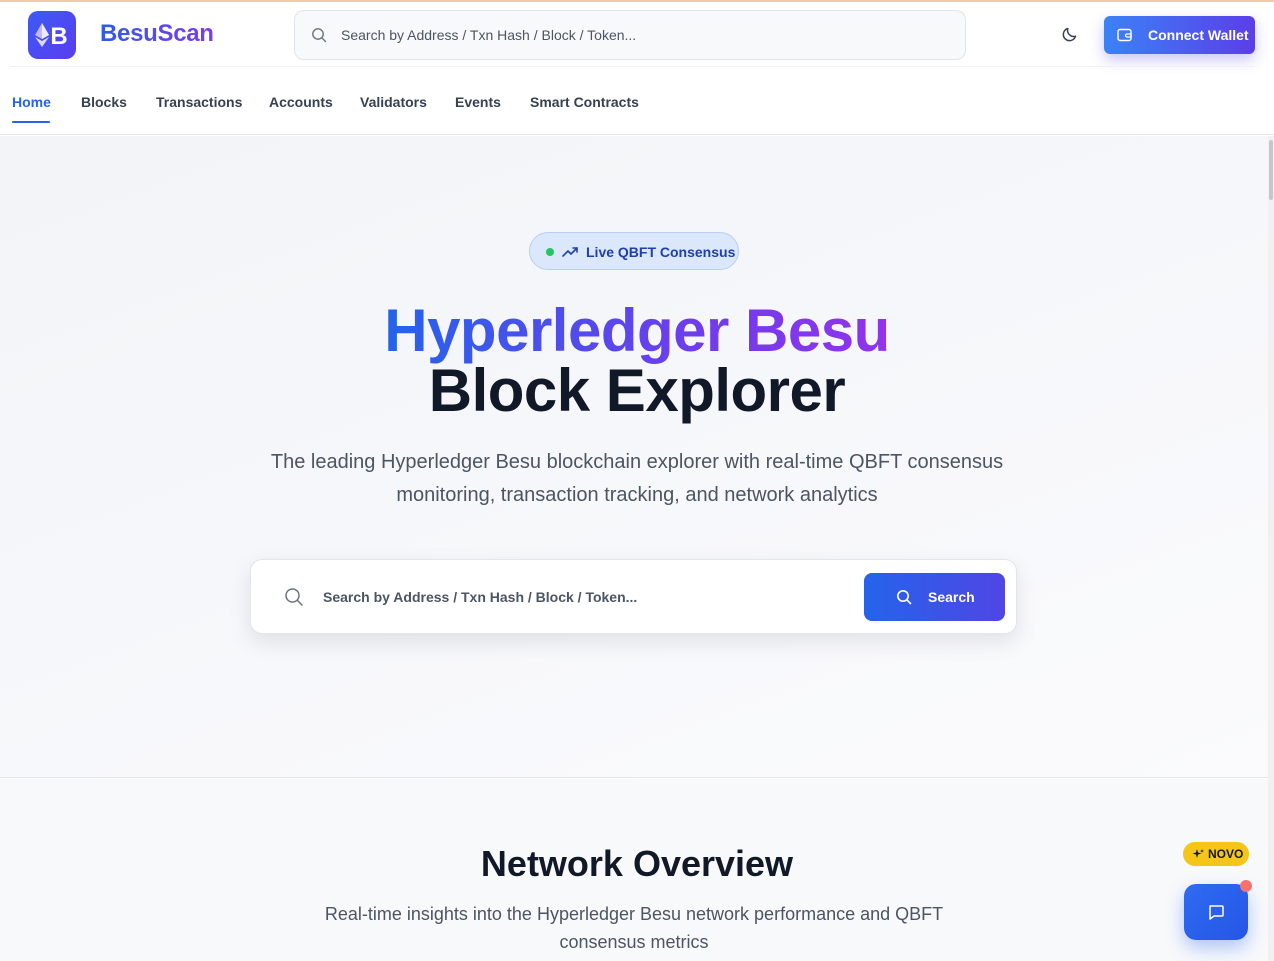 Image resolution: width=1274 pixels, height=961 pixels. I want to click on badge-label: Live QBFT Consensus, so click(661, 252).